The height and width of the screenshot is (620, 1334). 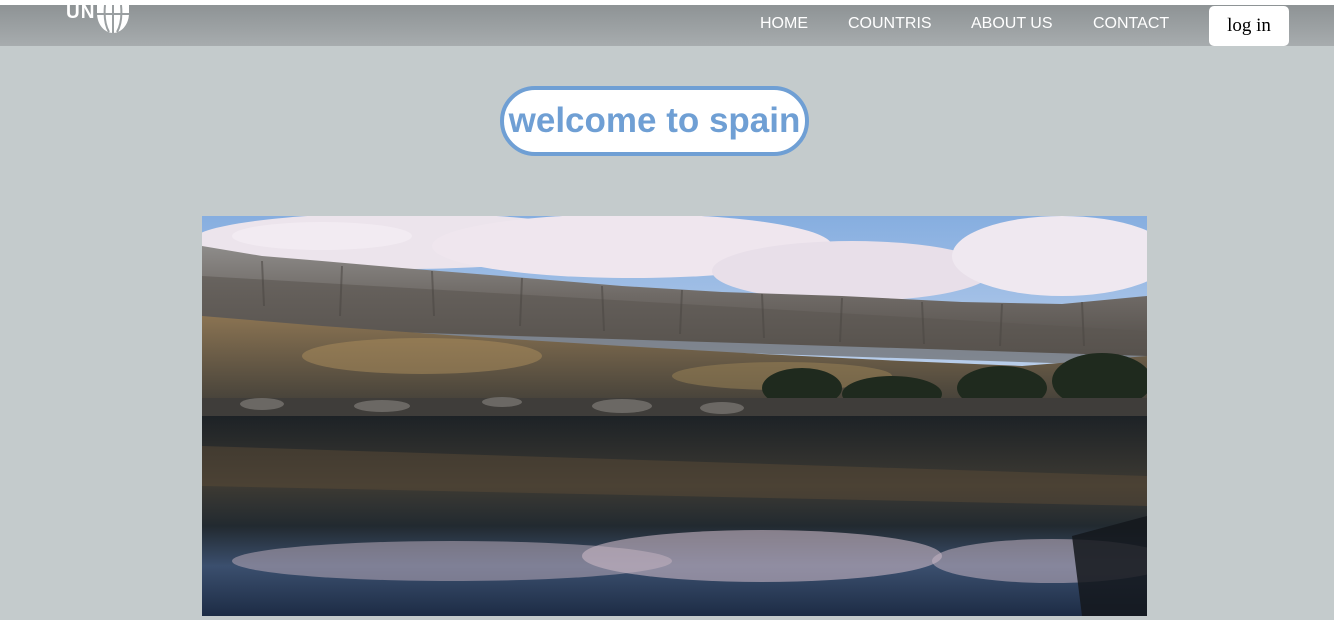 I want to click on navbar: UN HOME COUNTRIS ABOUT US CONTACT log in, so click(x=667, y=24).